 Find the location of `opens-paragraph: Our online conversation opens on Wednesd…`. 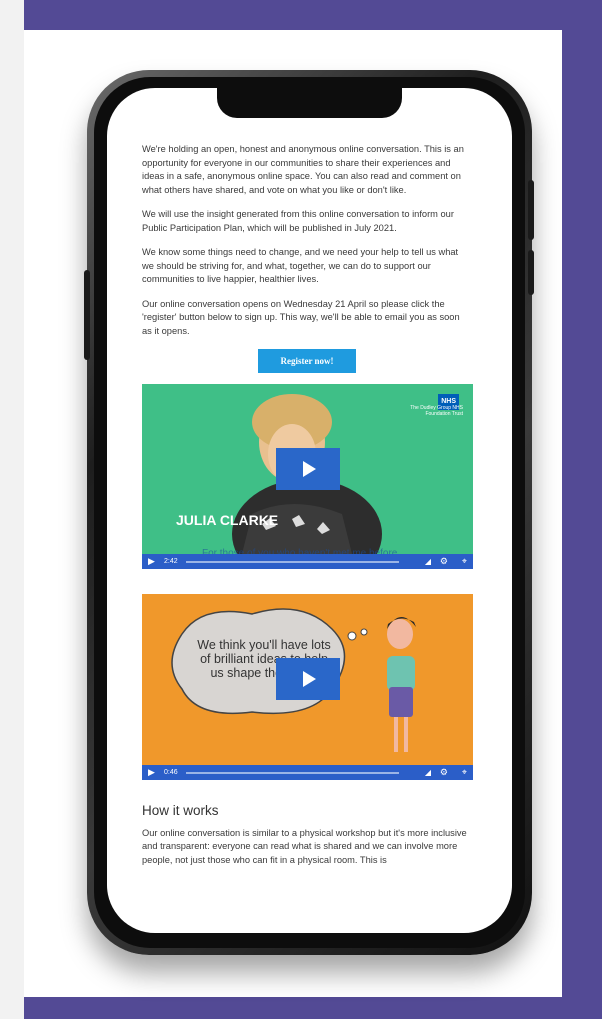

opens-paragraph: Our online conversation opens on Wednesd… is located at coordinates (301, 317).